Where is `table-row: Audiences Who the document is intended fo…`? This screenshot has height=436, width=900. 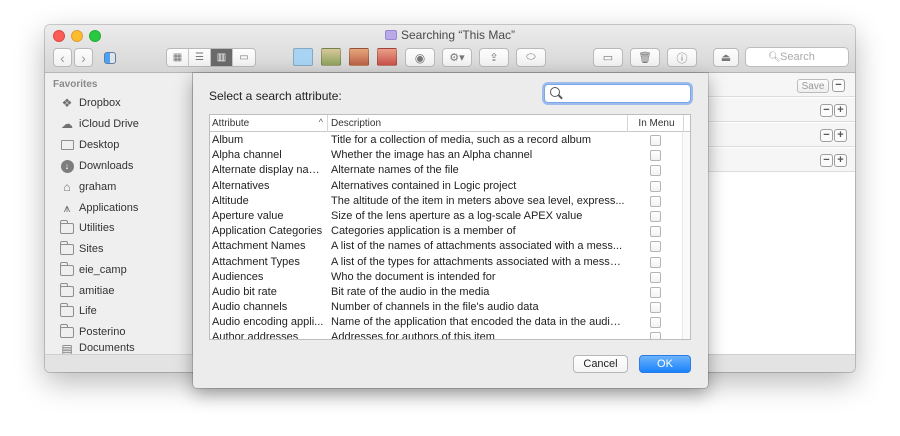 table-row: Audiences Who the document is intended fo… is located at coordinates (450, 277).